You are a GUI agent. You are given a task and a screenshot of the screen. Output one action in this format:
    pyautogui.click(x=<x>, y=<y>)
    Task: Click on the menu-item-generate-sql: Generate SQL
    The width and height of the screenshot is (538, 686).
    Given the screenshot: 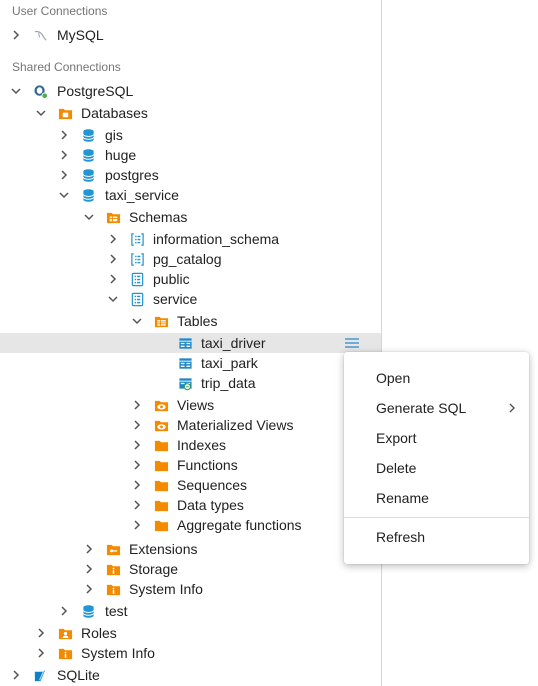 What is the action you would take?
    pyautogui.click(x=436, y=408)
    